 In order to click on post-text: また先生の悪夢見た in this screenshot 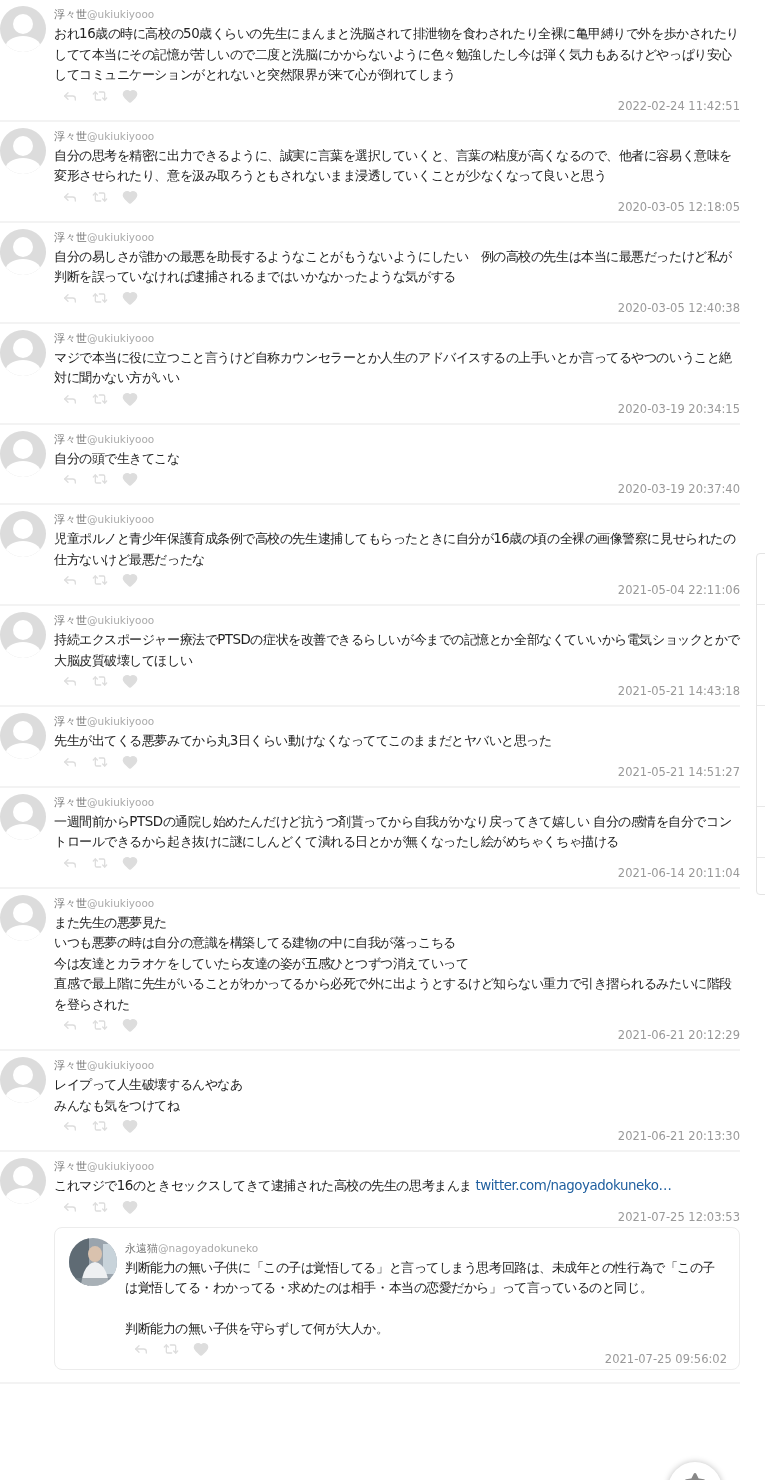, I will do `click(111, 922)`.